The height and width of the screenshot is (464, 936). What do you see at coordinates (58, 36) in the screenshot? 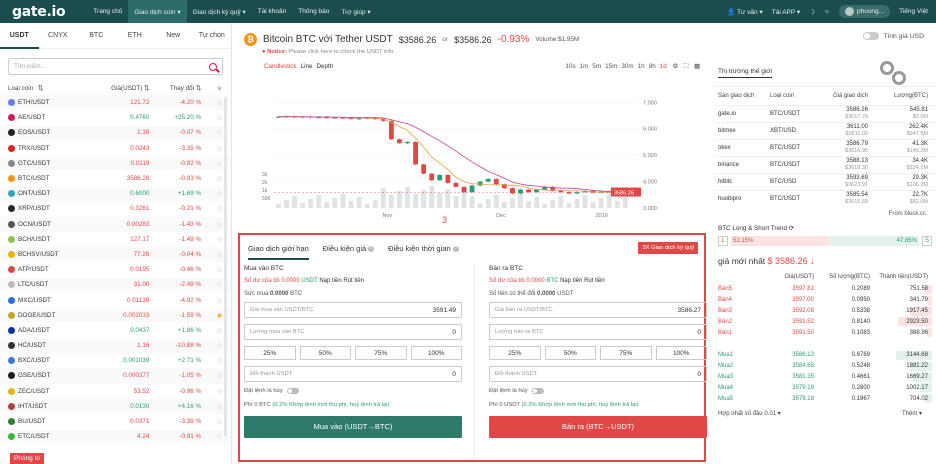
I see `tab-cnyx: CNYX` at bounding box center [58, 36].